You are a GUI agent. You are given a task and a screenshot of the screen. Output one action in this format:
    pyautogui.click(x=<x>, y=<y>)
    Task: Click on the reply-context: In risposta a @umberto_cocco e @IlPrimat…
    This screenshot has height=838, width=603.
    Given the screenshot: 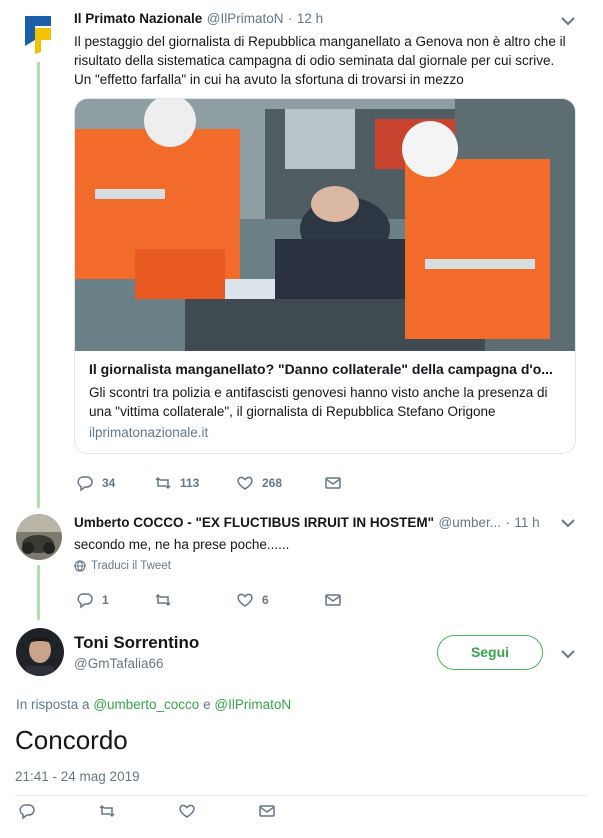 What is the action you would take?
    pyautogui.click(x=154, y=704)
    